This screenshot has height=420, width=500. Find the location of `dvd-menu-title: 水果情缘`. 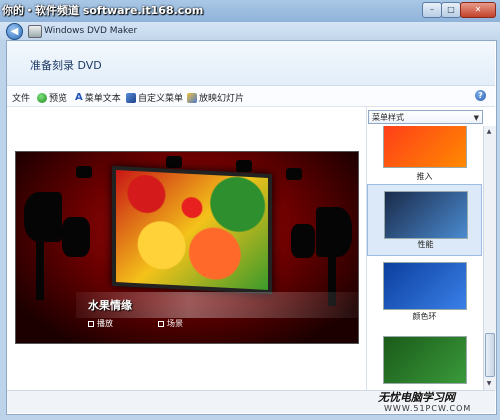

dvd-menu-title: 水果情缘 is located at coordinates (110, 305).